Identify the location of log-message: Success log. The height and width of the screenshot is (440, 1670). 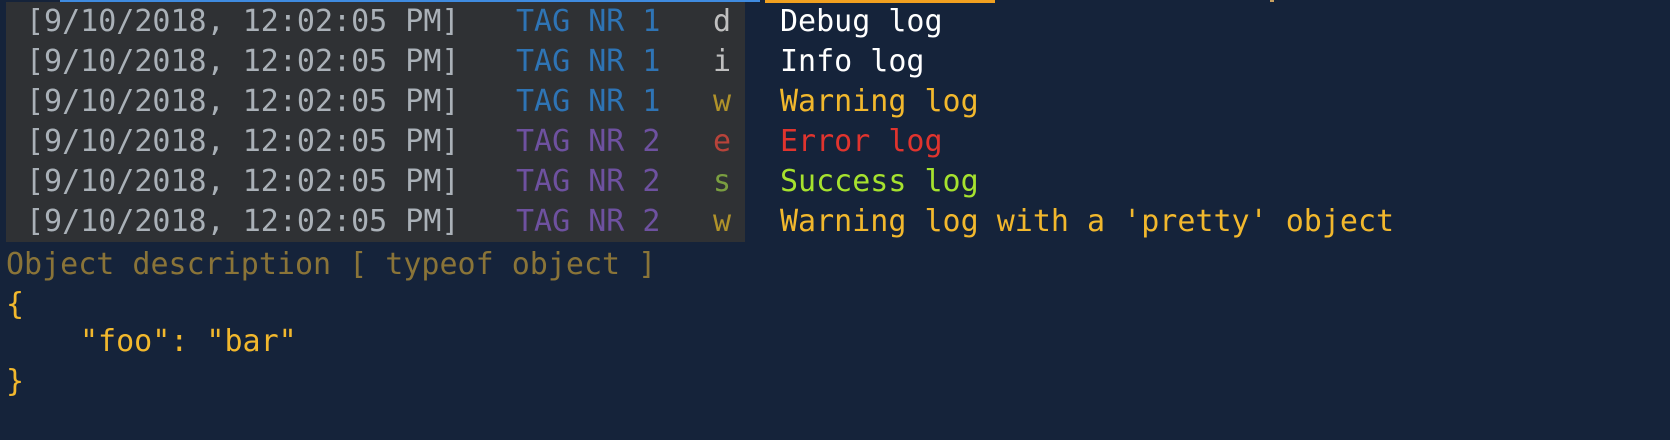
(879, 181).